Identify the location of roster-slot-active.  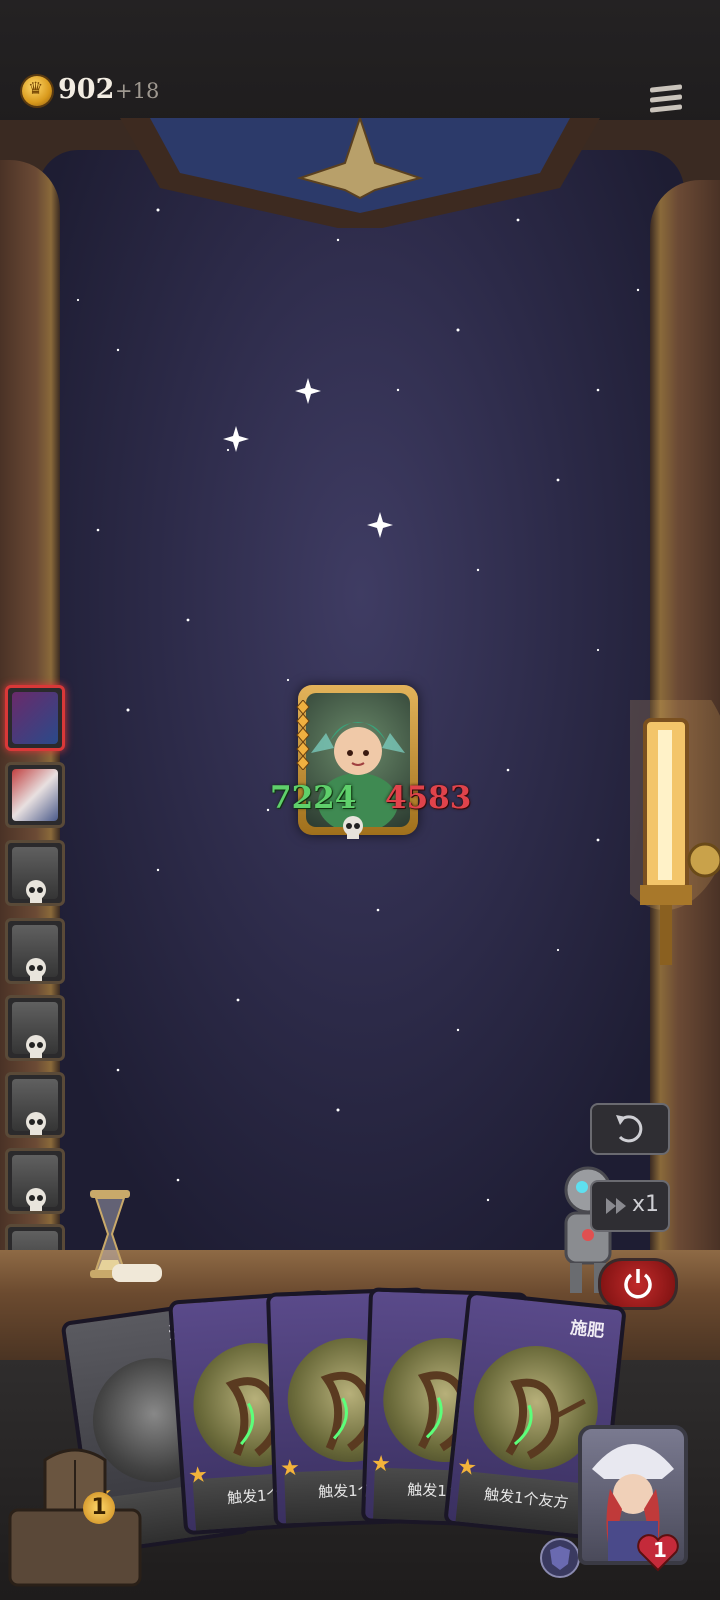
(35, 718).